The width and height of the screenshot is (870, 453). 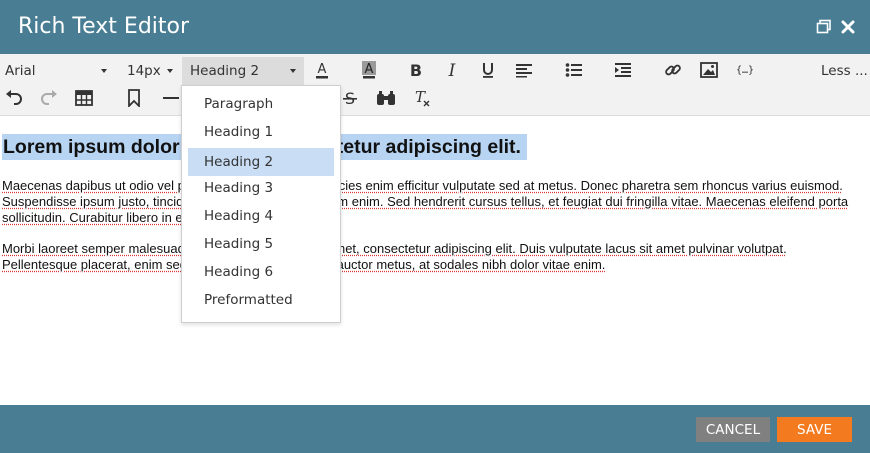 I want to click on format-option-heading-5: Heading 5, so click(x=261, y=244).